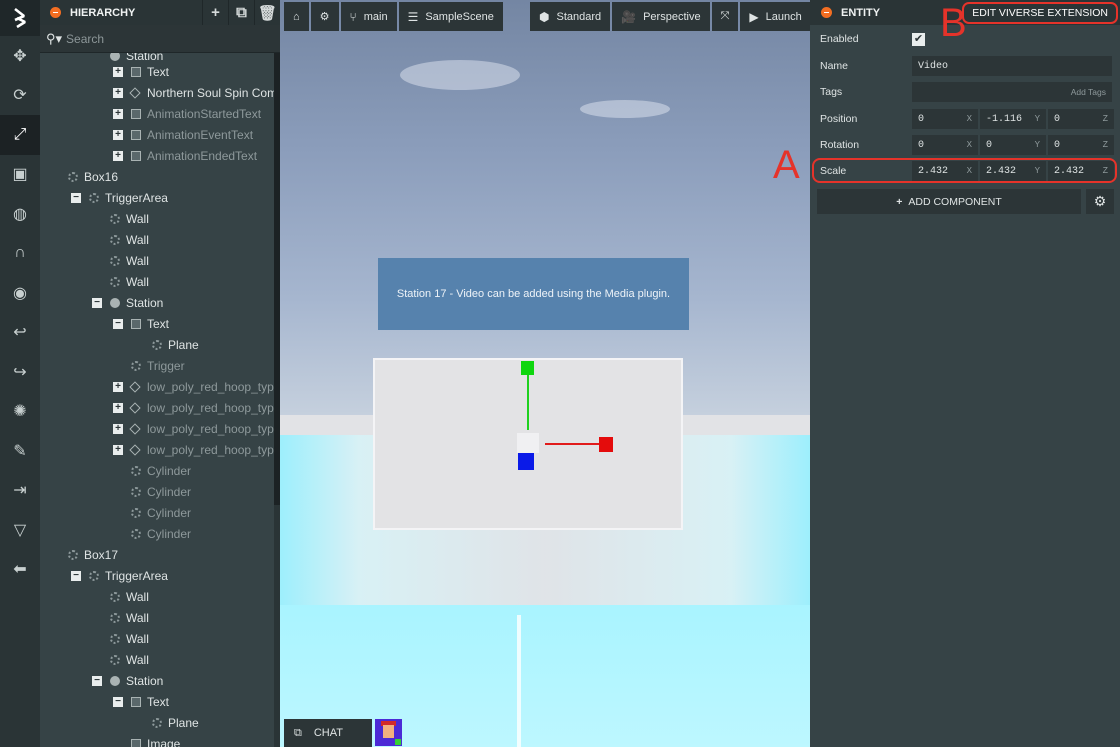  Describe the element at coordinates (20, 530) in the screenshot. I see `viverse-button: ▽` at that location.